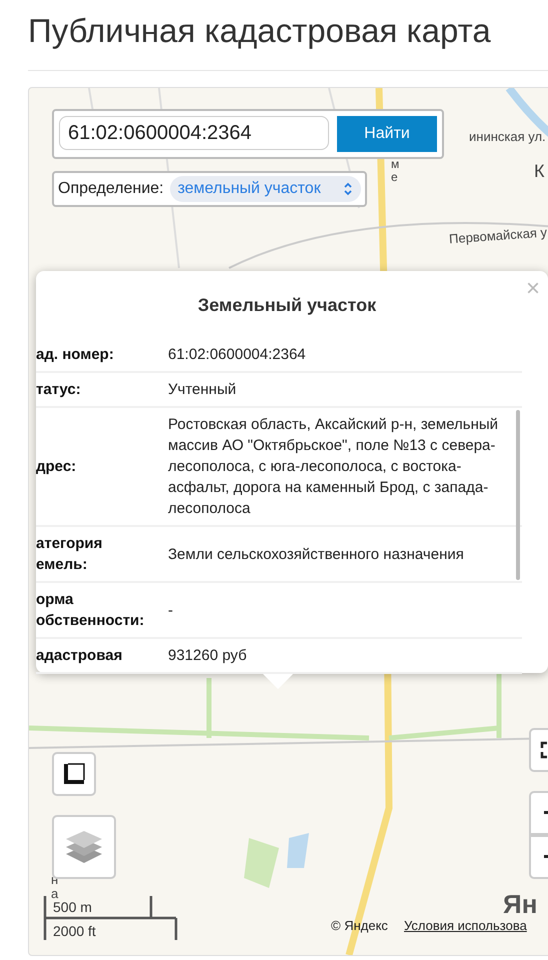 This screenshot has width=548, height=960. I want to click on layers-button, so click(84, 847).